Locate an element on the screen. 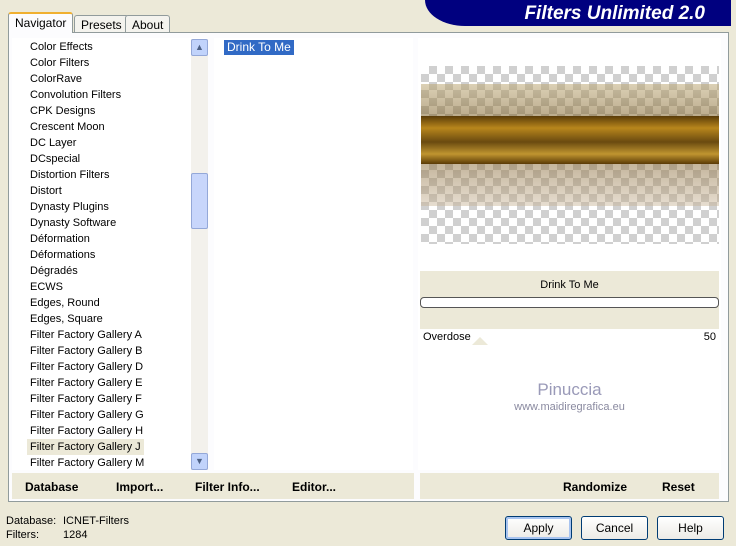 Image resolution: width=736 pixels, height=546 pixels. randomize-button: Randomize is located at coordinates (595, 487).